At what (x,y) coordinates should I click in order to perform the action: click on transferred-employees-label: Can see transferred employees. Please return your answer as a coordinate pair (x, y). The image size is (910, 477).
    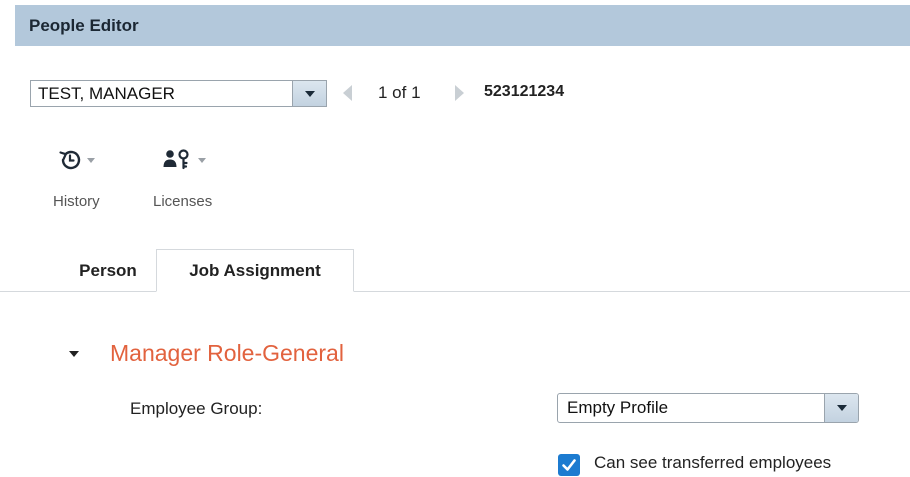
    Looking at the image, I should click on (713, 462).